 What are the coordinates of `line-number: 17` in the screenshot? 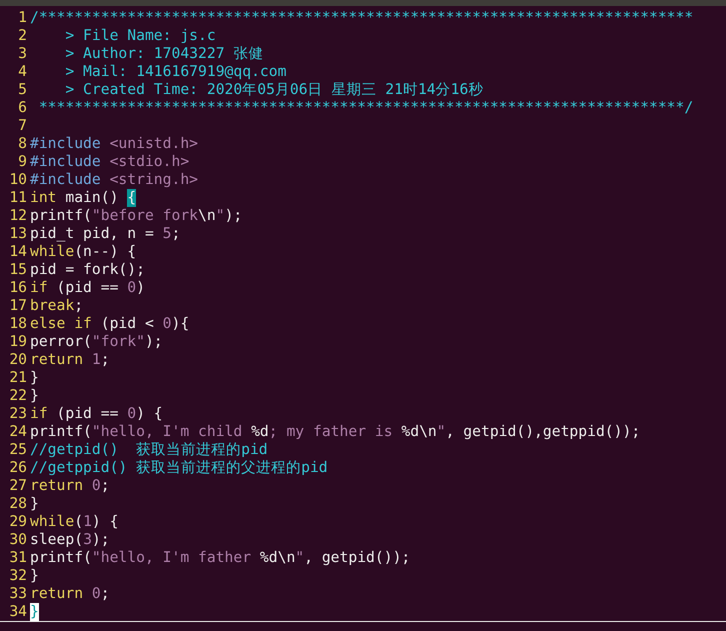 It's located at (18, 306).